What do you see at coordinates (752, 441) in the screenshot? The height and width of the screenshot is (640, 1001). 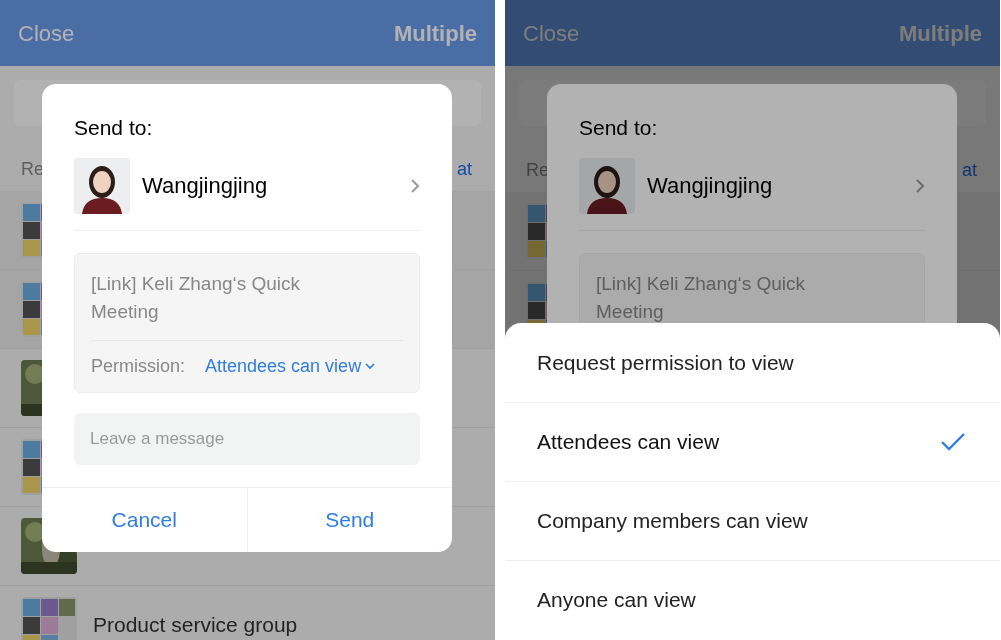 I see `permission-option: Attendees can view` at bounding box center [752, 441].